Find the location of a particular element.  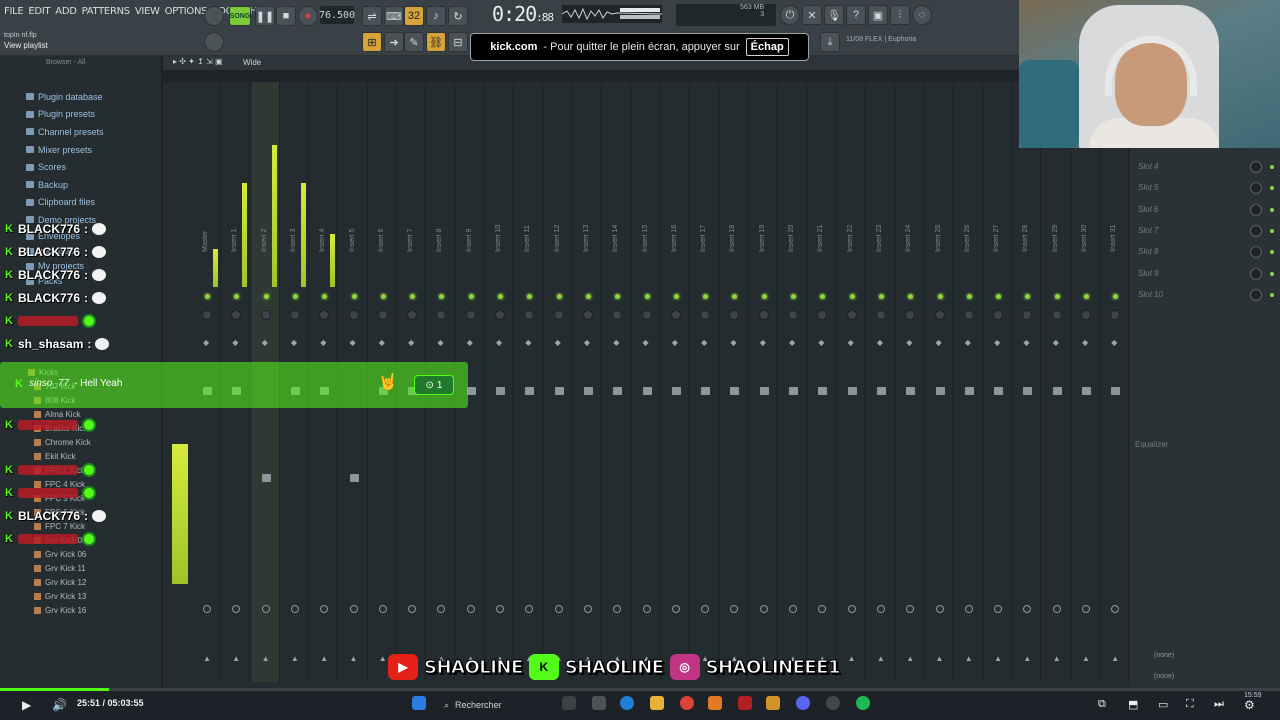

kick-handle: SHAOLINE is located at coordinates (614, 667).